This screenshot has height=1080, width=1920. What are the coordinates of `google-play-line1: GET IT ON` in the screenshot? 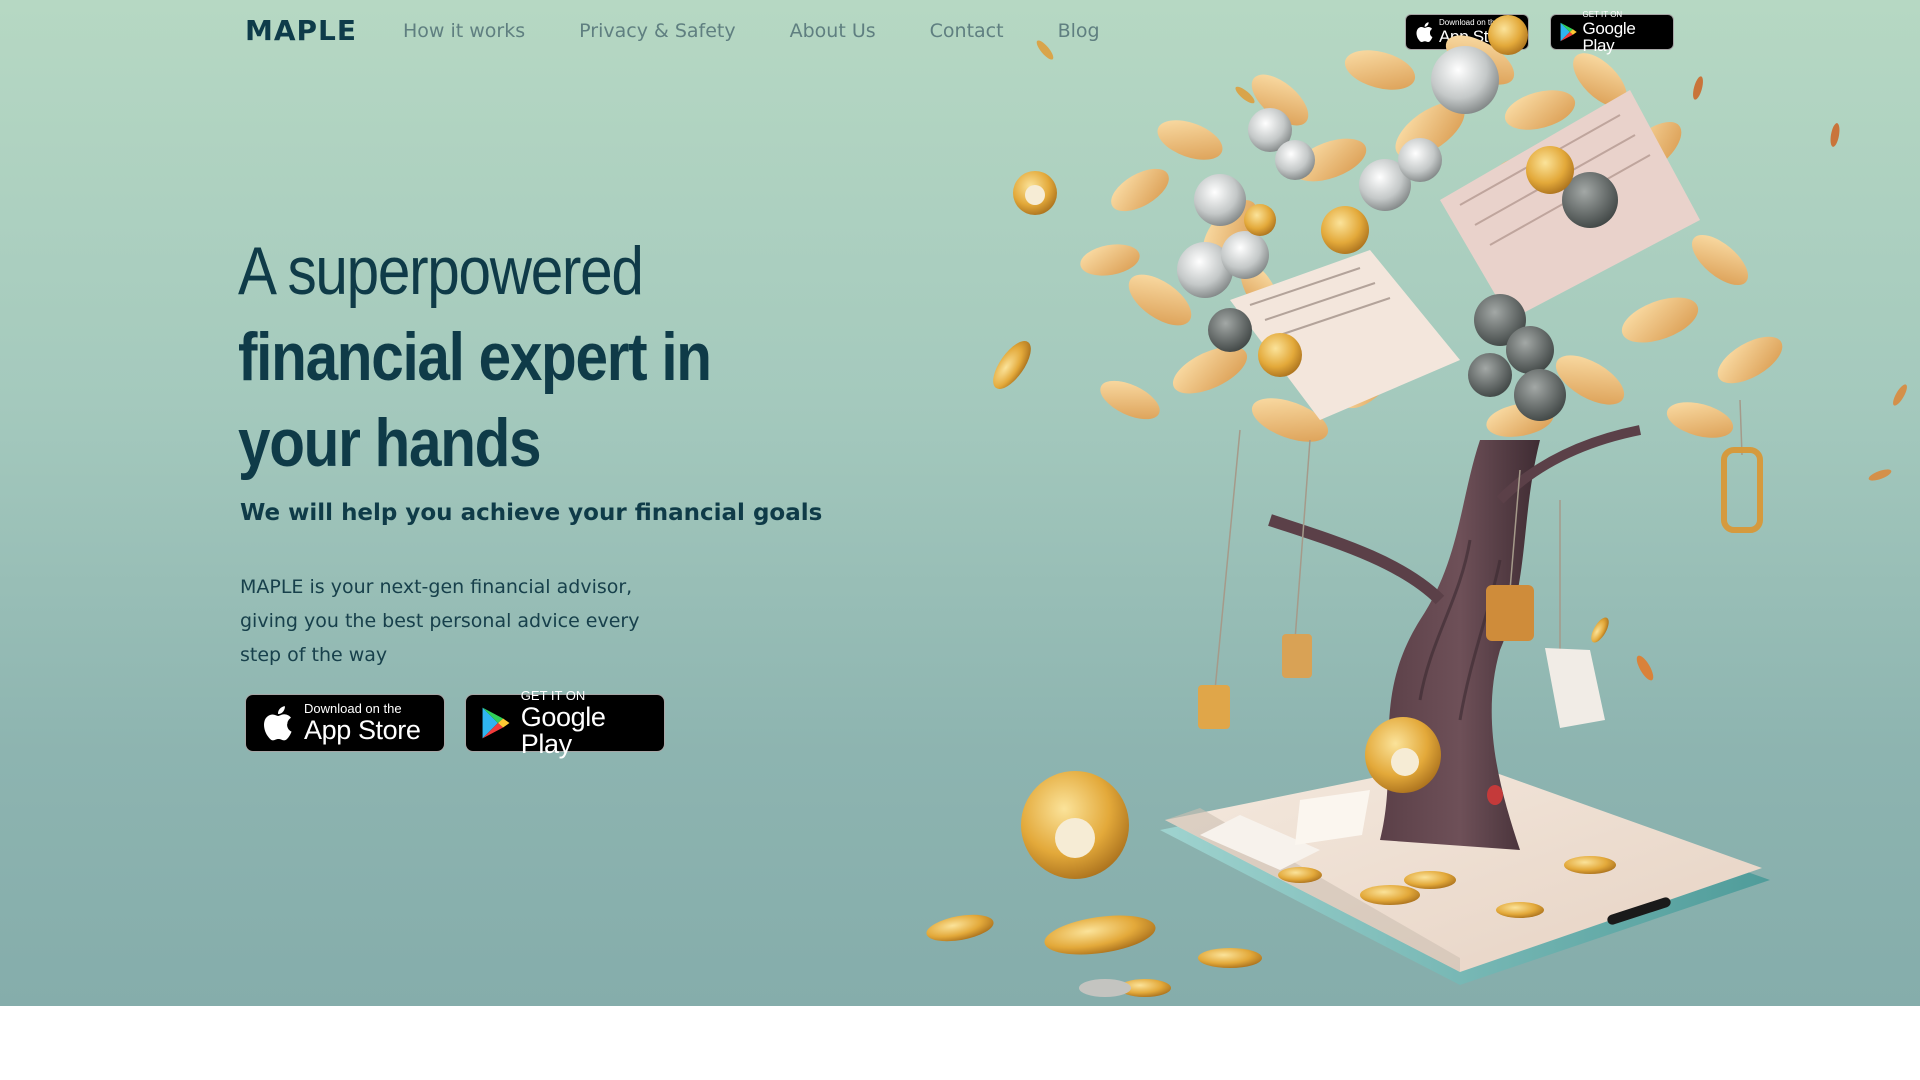 It's located at (553, 695).